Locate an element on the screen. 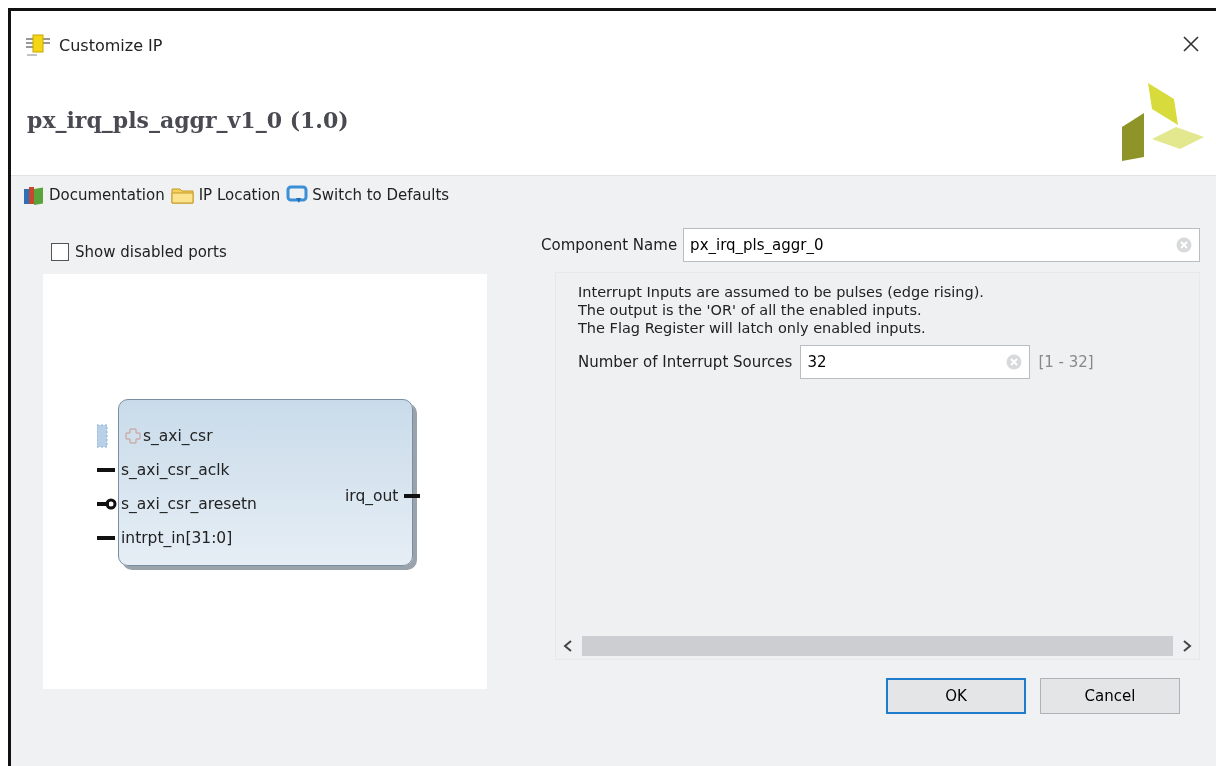 The height and width of the screenshot is (766, 1216). port-label: s_axi_csr_aresetn is located at coordinates (189, 504).